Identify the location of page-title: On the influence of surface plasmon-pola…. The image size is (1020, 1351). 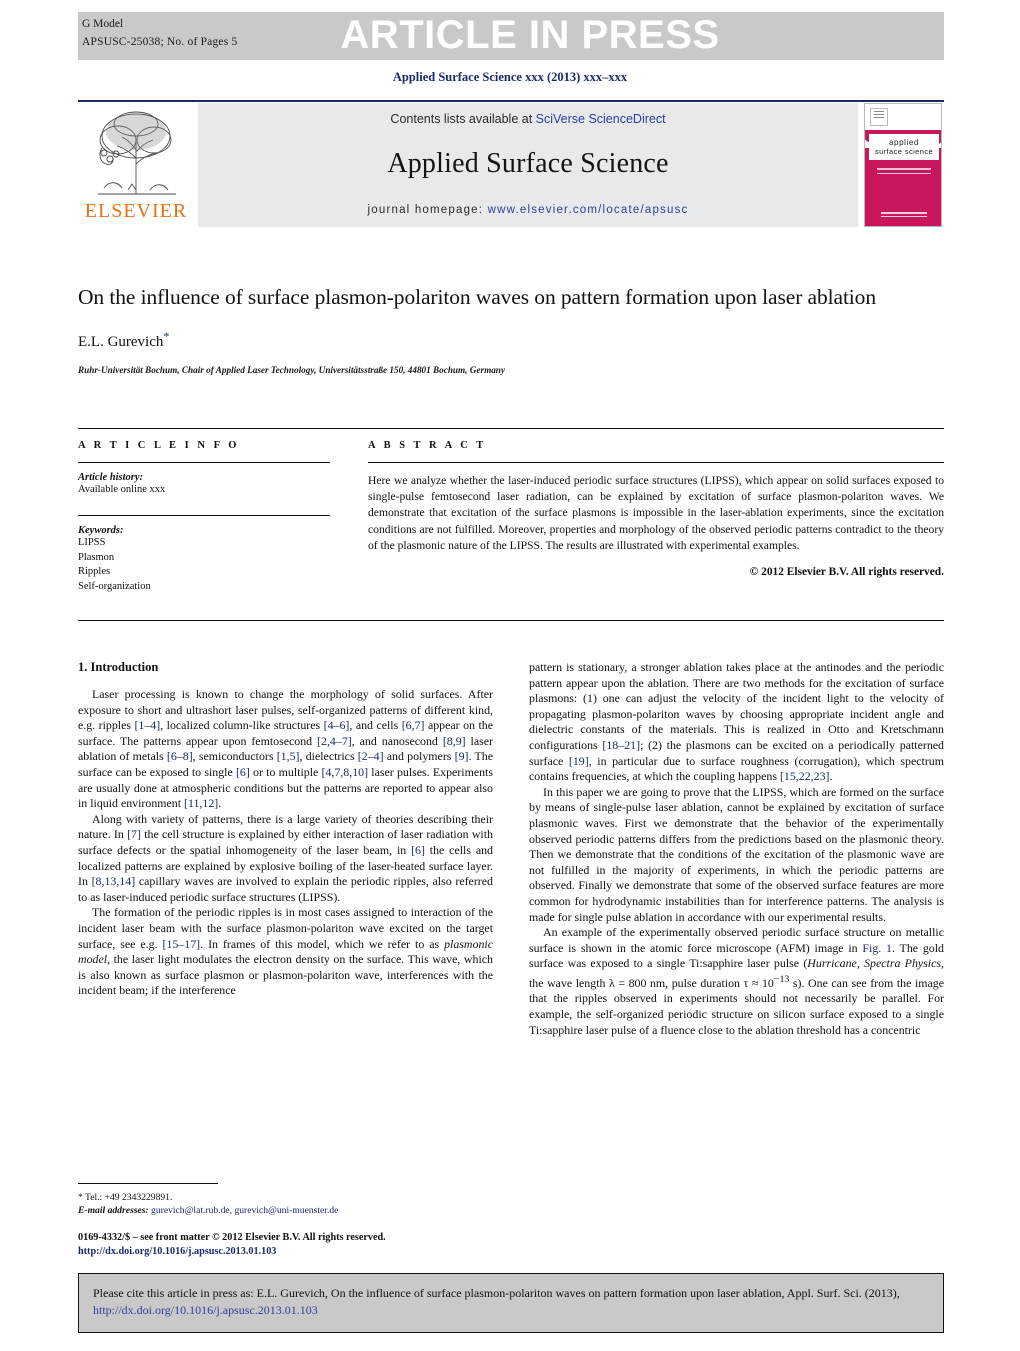
(477, 297).